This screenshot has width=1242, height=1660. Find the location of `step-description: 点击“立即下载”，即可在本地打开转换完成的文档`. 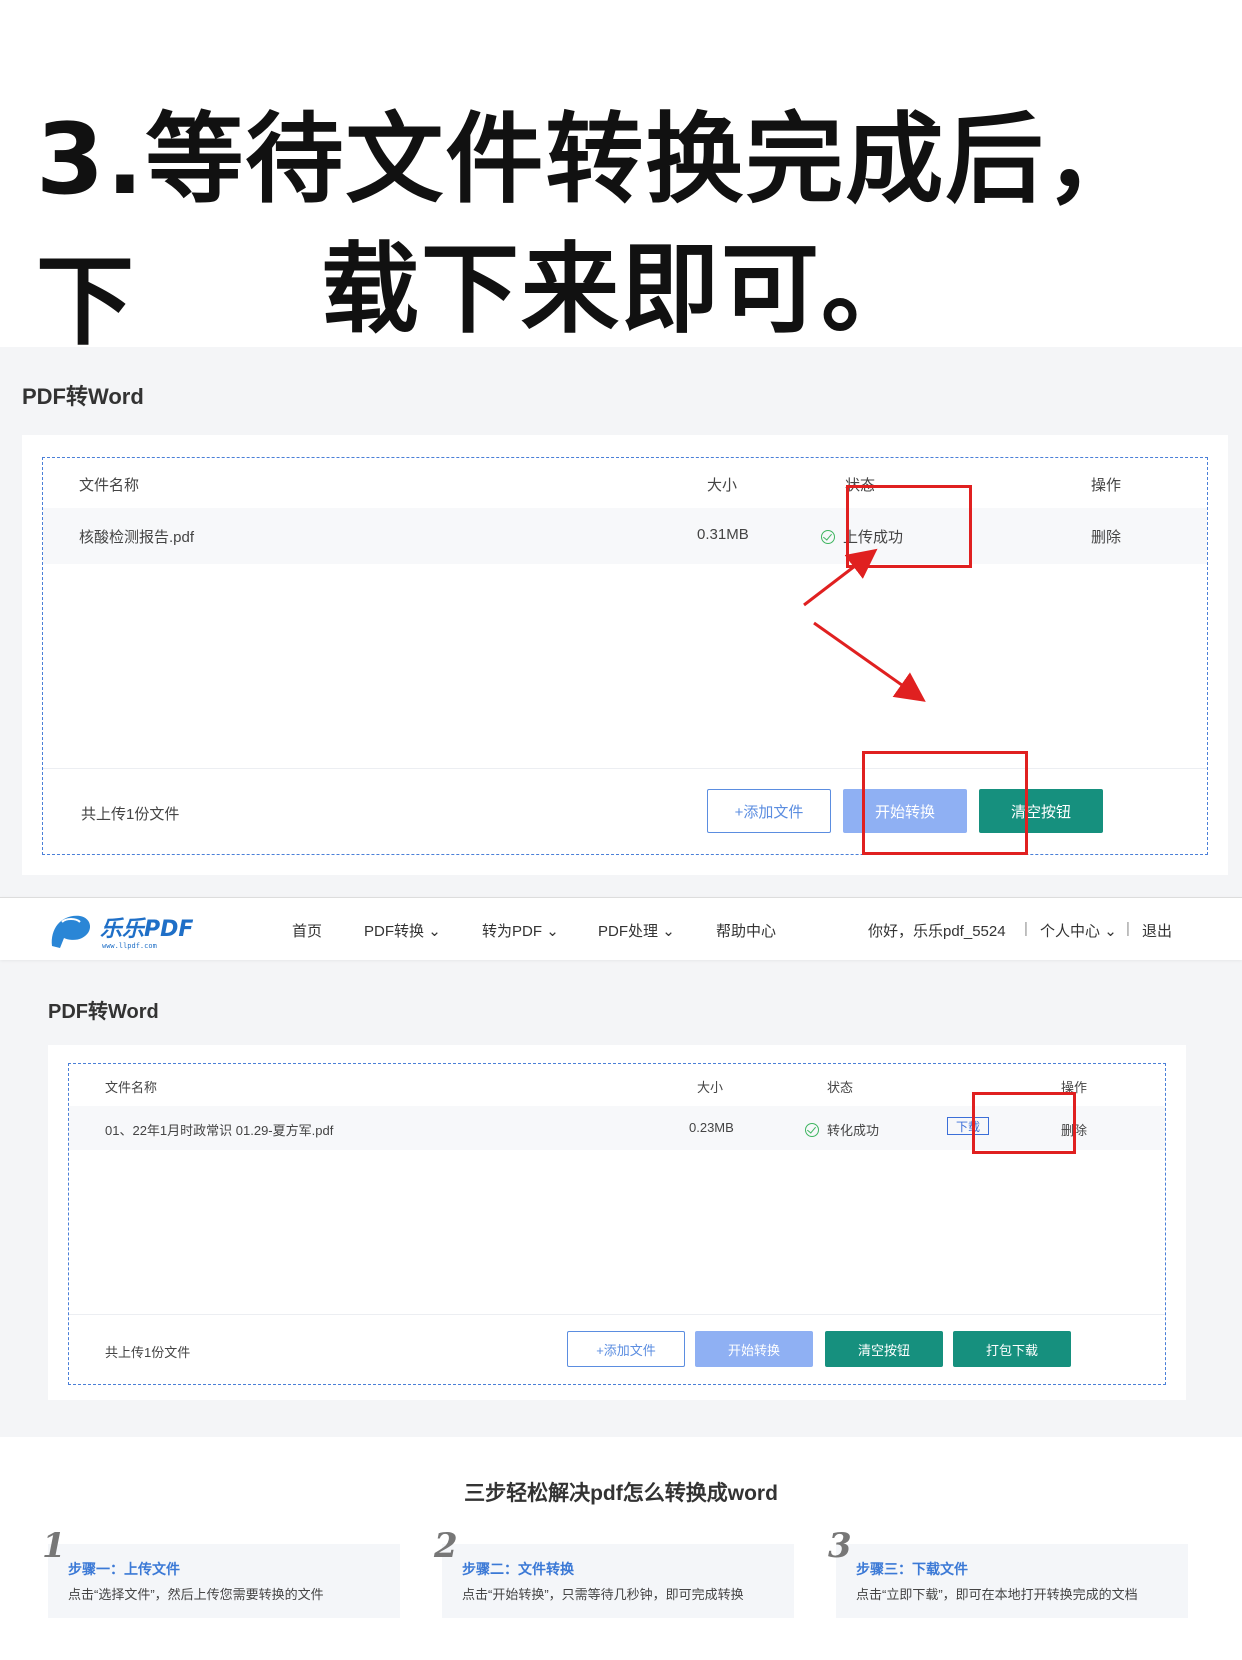

step-description: 点击“立即下载”，即可在本地打开转换完成的文档 is located at coordinates (997, 1594).